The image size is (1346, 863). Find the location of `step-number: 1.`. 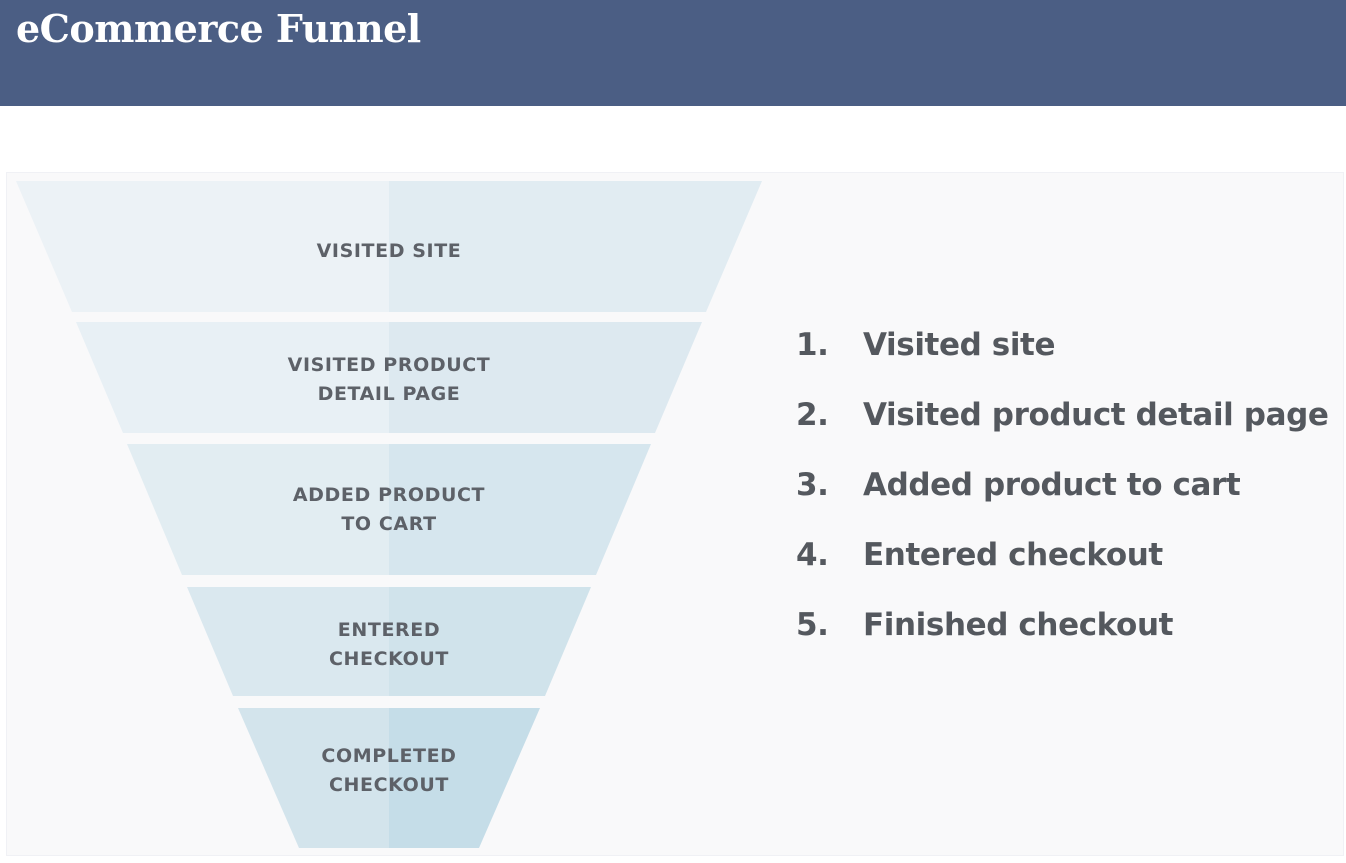

step-number: 1. is located at coordinates (812, 345).